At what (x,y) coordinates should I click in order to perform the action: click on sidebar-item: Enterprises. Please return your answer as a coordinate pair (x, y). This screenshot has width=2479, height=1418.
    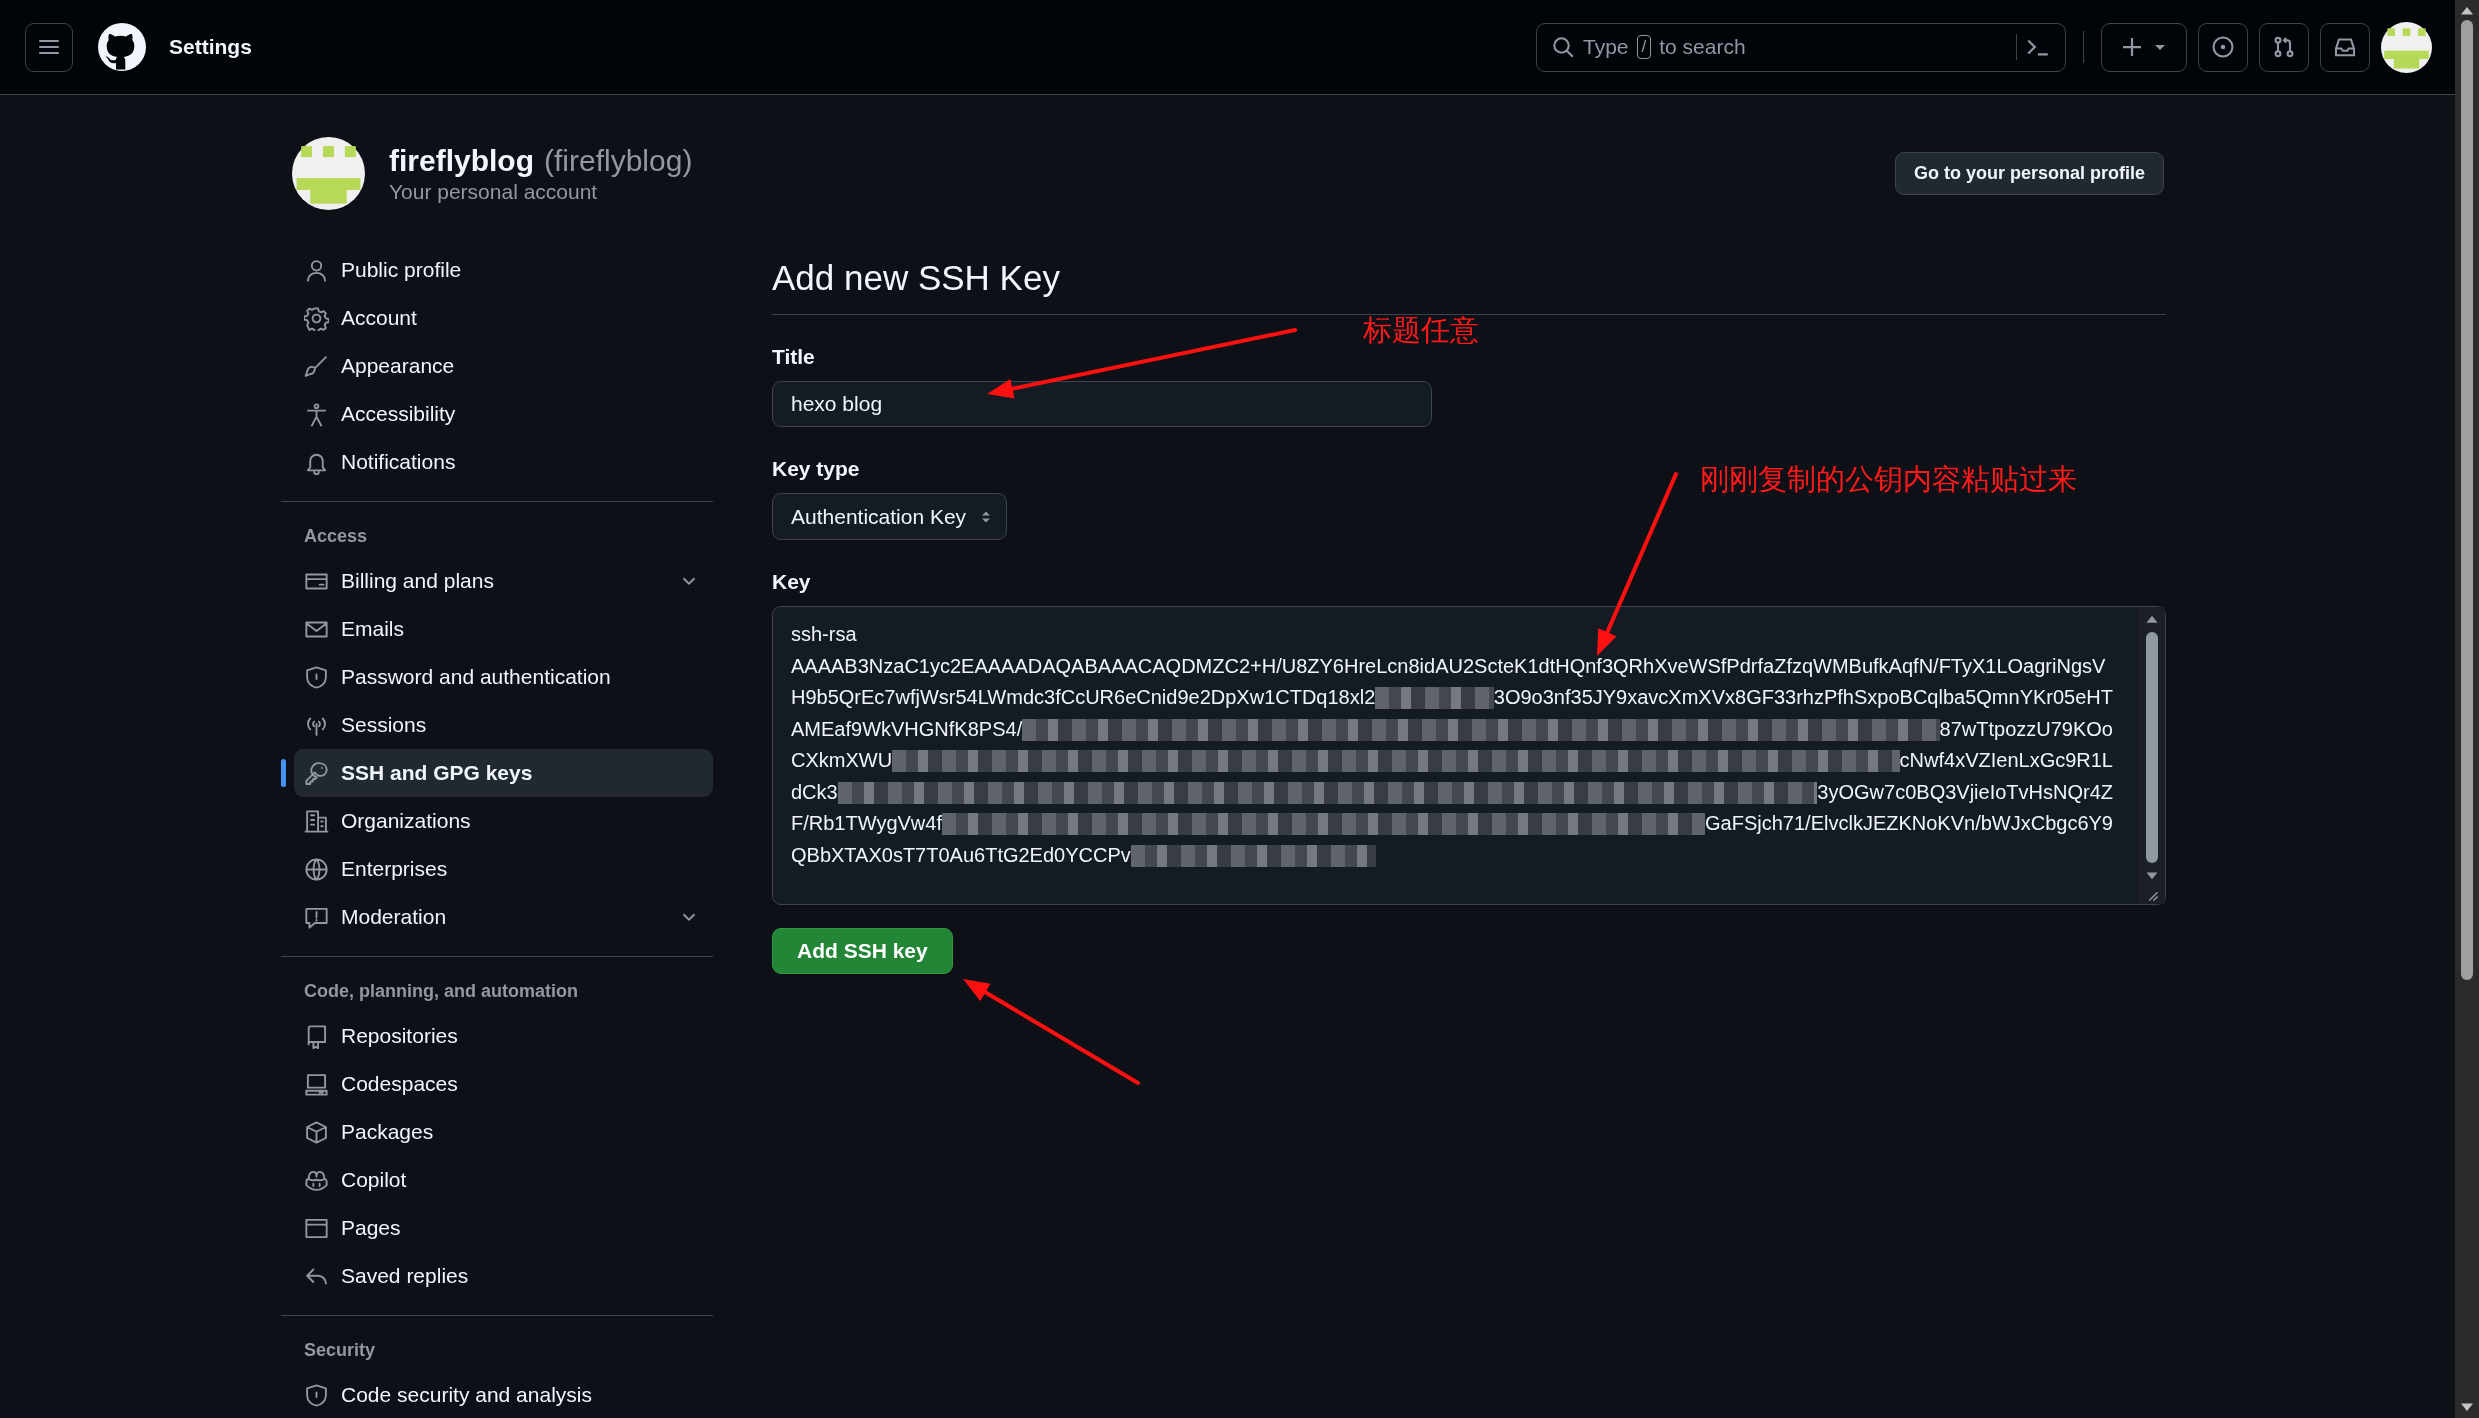
    Looking at the image, I should click on (503, 869).